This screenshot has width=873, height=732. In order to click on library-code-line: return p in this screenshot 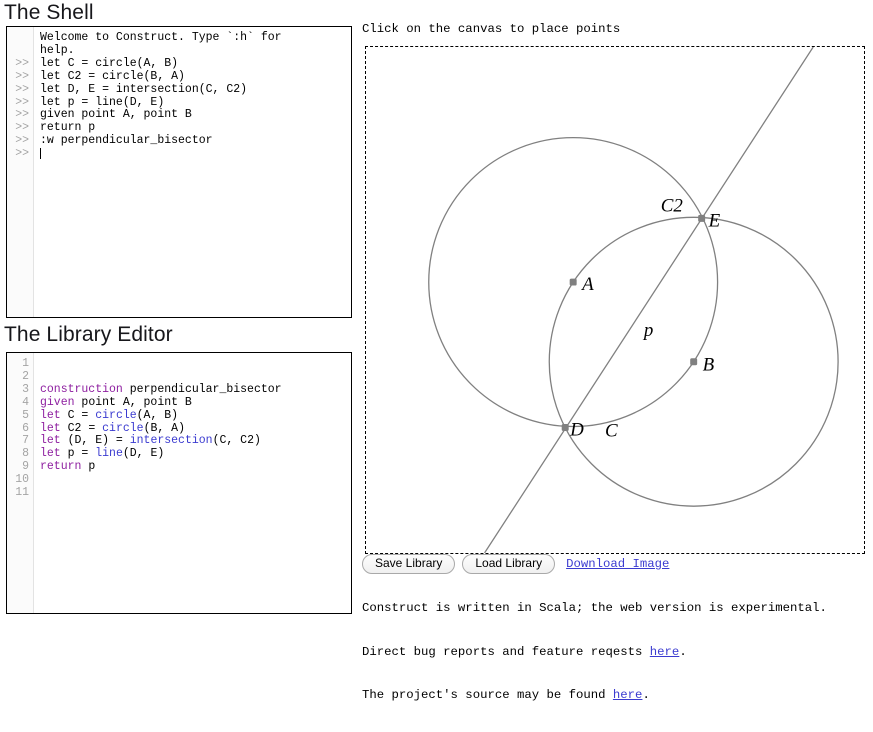, I will do `click(195, 467)`.